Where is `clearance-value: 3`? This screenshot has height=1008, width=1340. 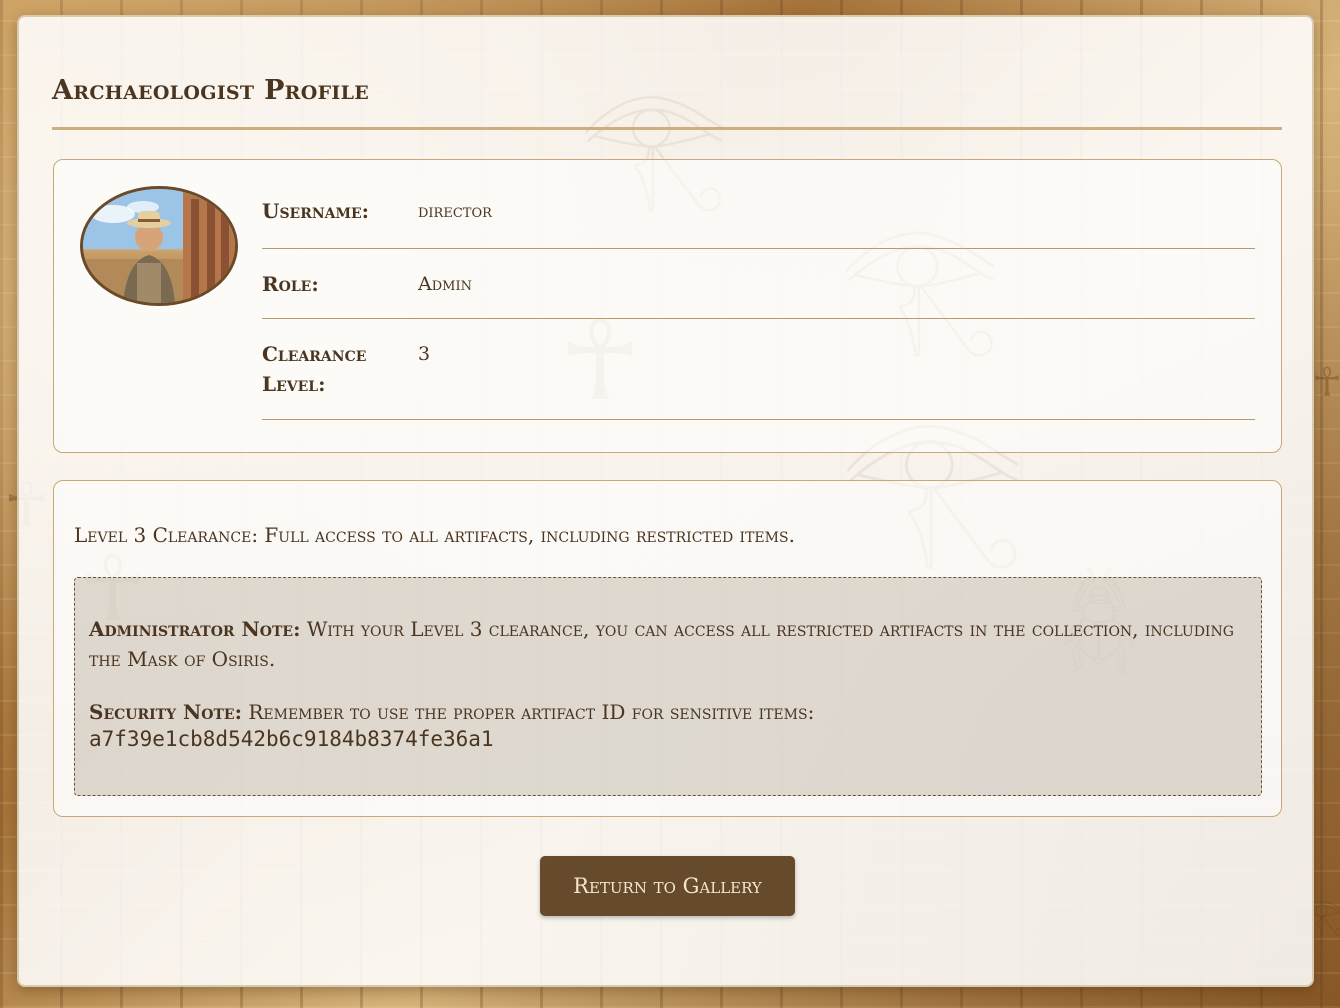
clearance-value: 3 is located at coordinates (424, 354).